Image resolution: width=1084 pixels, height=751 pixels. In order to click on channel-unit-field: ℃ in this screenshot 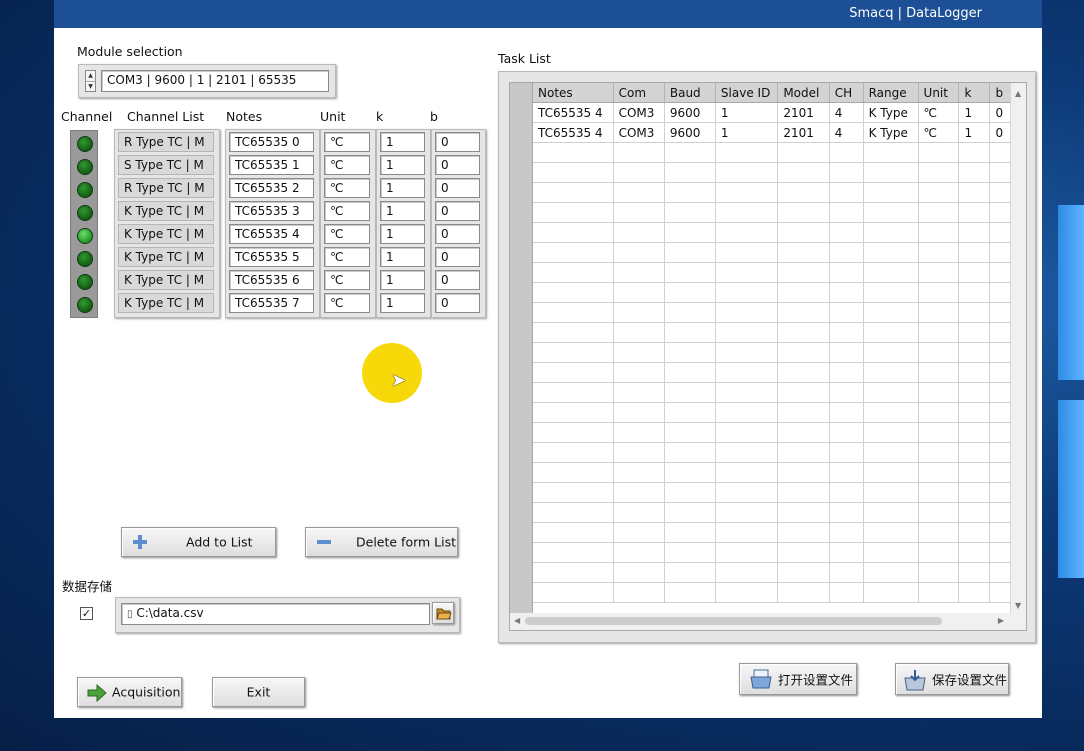, I will do `click(347, 280)`.